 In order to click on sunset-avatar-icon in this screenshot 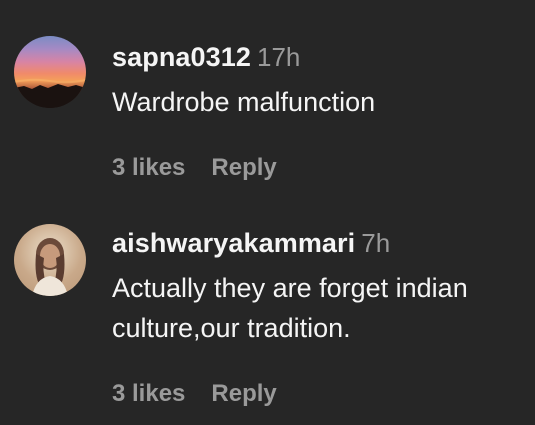, I will do `click(50, 93)`.